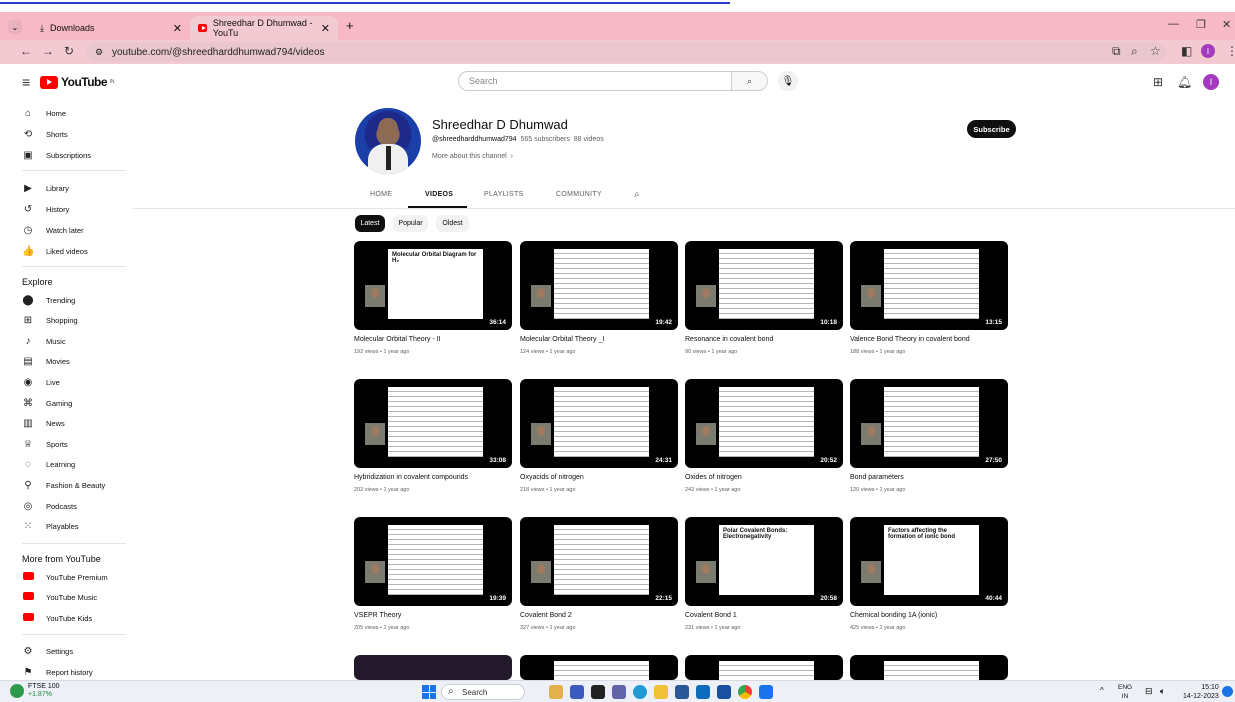  What do you see at coordinates (26, 82) in the screenshot?
I see `hamburger-menu-icon: ≡` at bounding box center [26, 82].